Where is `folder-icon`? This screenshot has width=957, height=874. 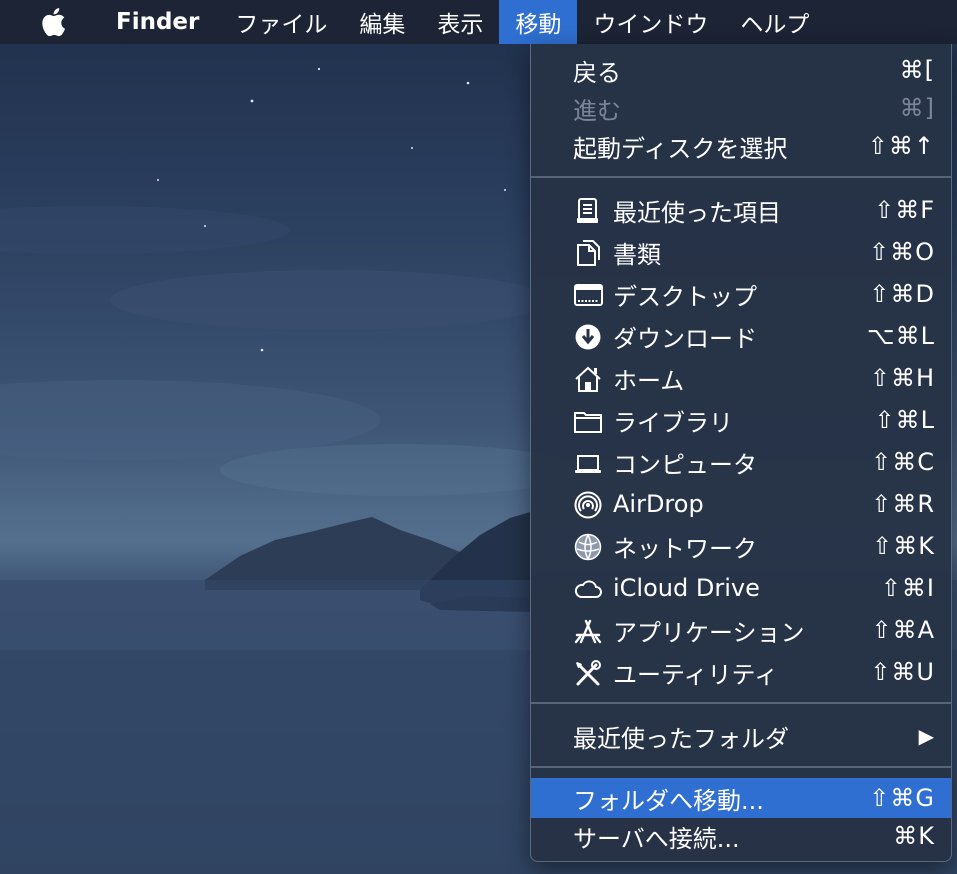 folder-icon is located at coordinates (588, 422).